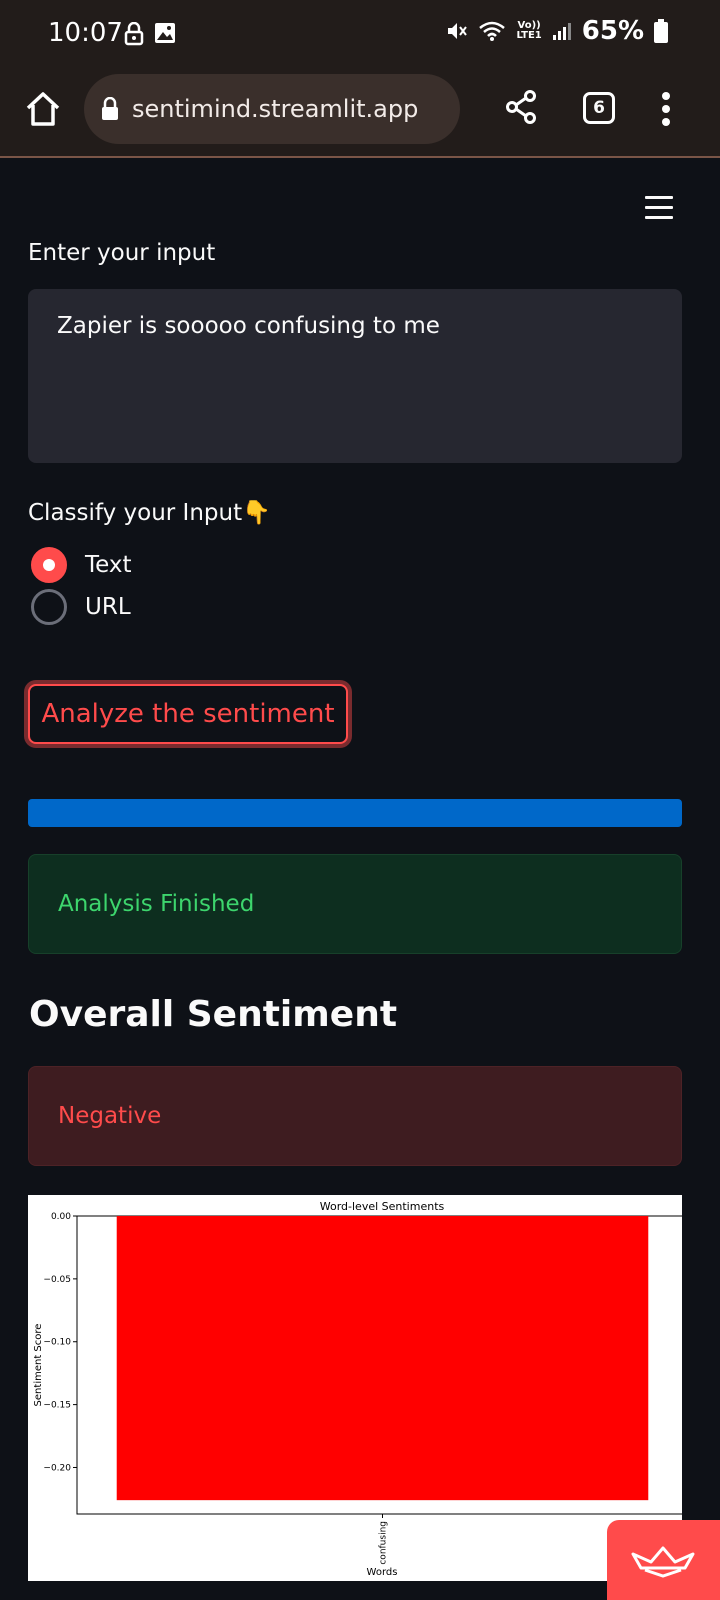  What do you see at coordinates (57, 1280) in the screenshot?
I see `y-tick-label: −0.05` at bounding box center [57, 1280].